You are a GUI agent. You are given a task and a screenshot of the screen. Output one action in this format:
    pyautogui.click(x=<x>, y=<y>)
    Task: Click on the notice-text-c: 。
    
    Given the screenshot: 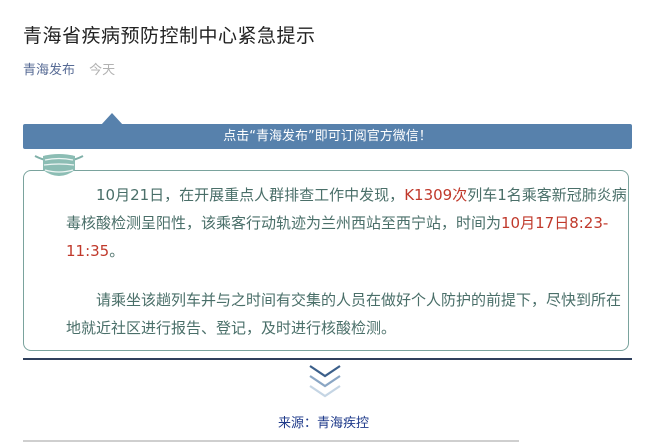 What is the action you would take?
    pyautogui.click(x=117, y=251)
    